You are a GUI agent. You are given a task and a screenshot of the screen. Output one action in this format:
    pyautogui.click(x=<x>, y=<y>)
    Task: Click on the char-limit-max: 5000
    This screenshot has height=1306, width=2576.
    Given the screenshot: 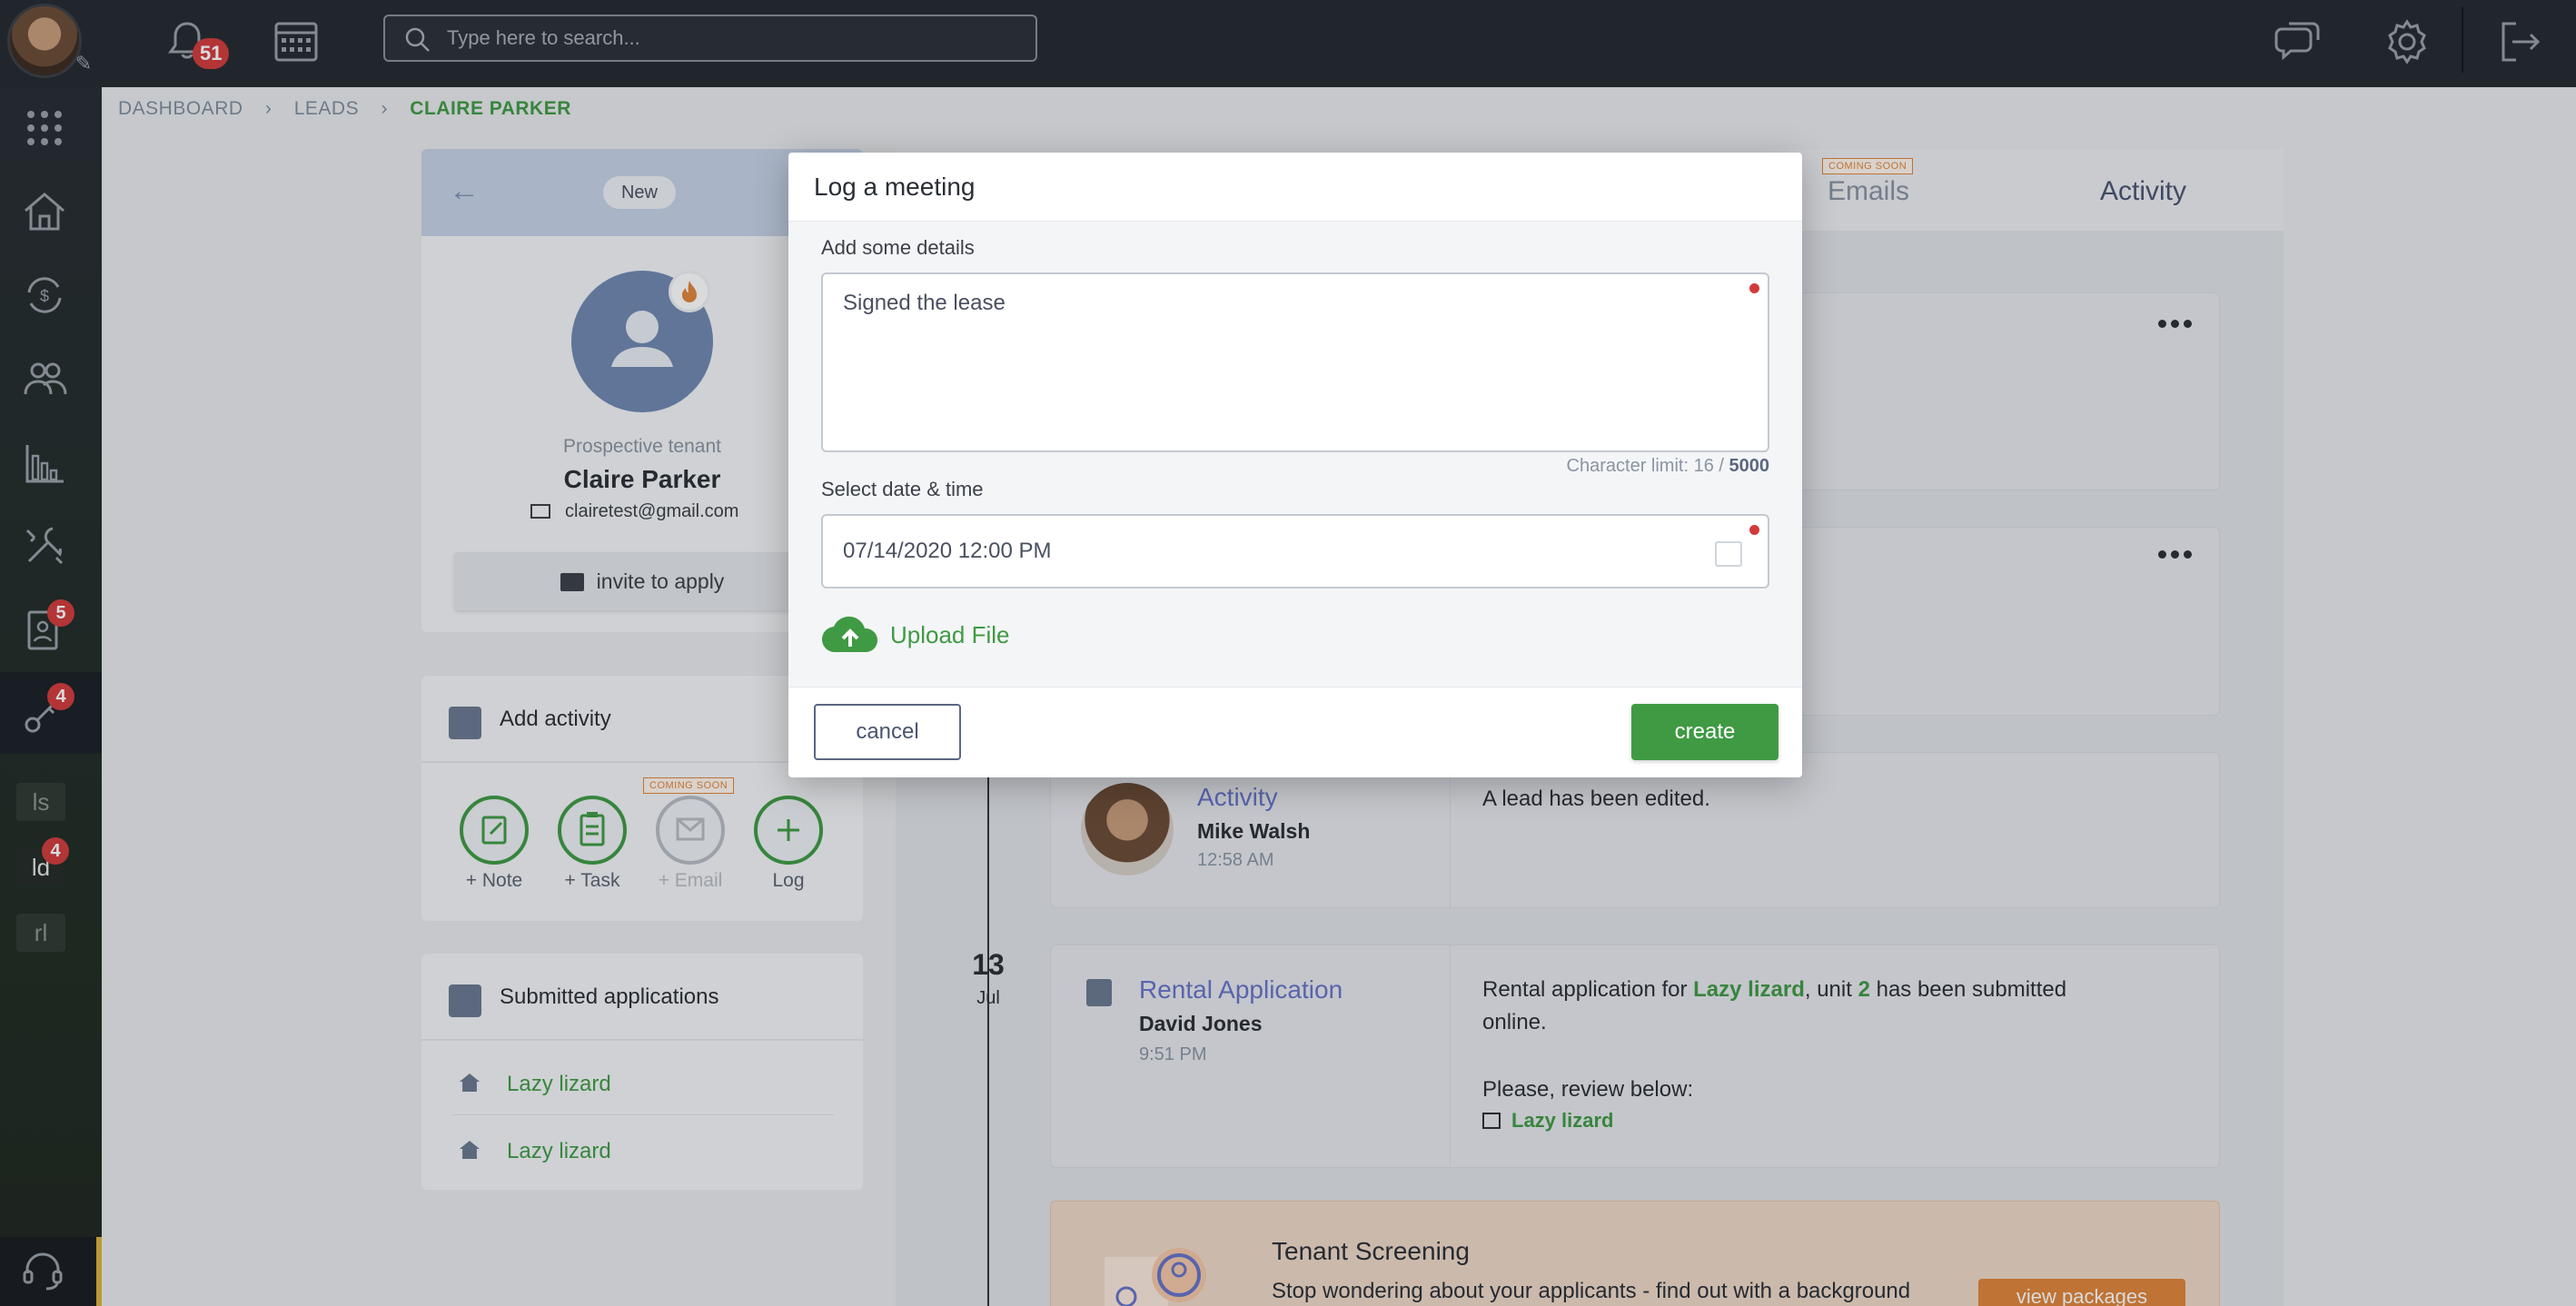 What is the action you would take?
    pyautogui.click(x=1749, y=466)
    